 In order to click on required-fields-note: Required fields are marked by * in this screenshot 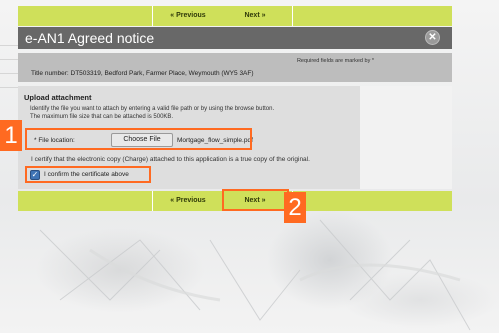, I will do `click(335, 61)`.